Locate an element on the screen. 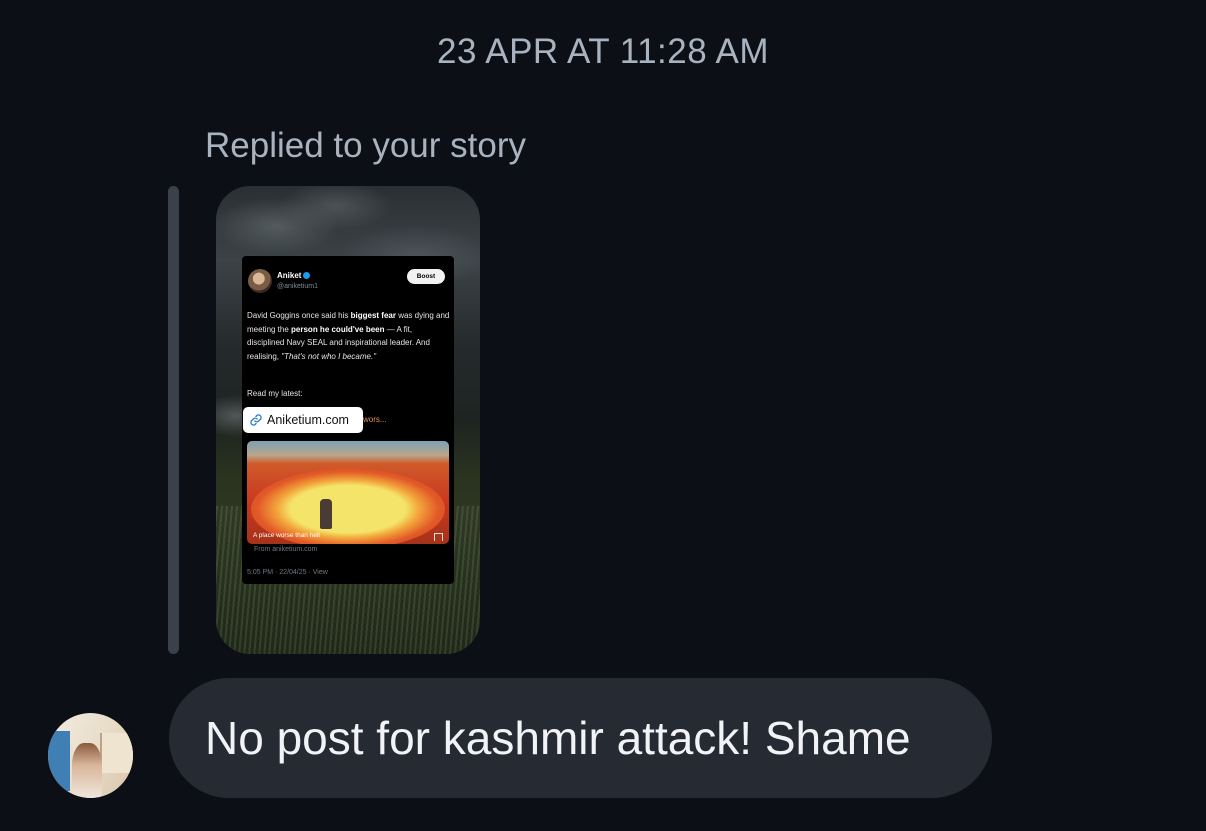 This screenshot has width=1206, height=831. bookmark-icon is located at coordinates (438, 537).